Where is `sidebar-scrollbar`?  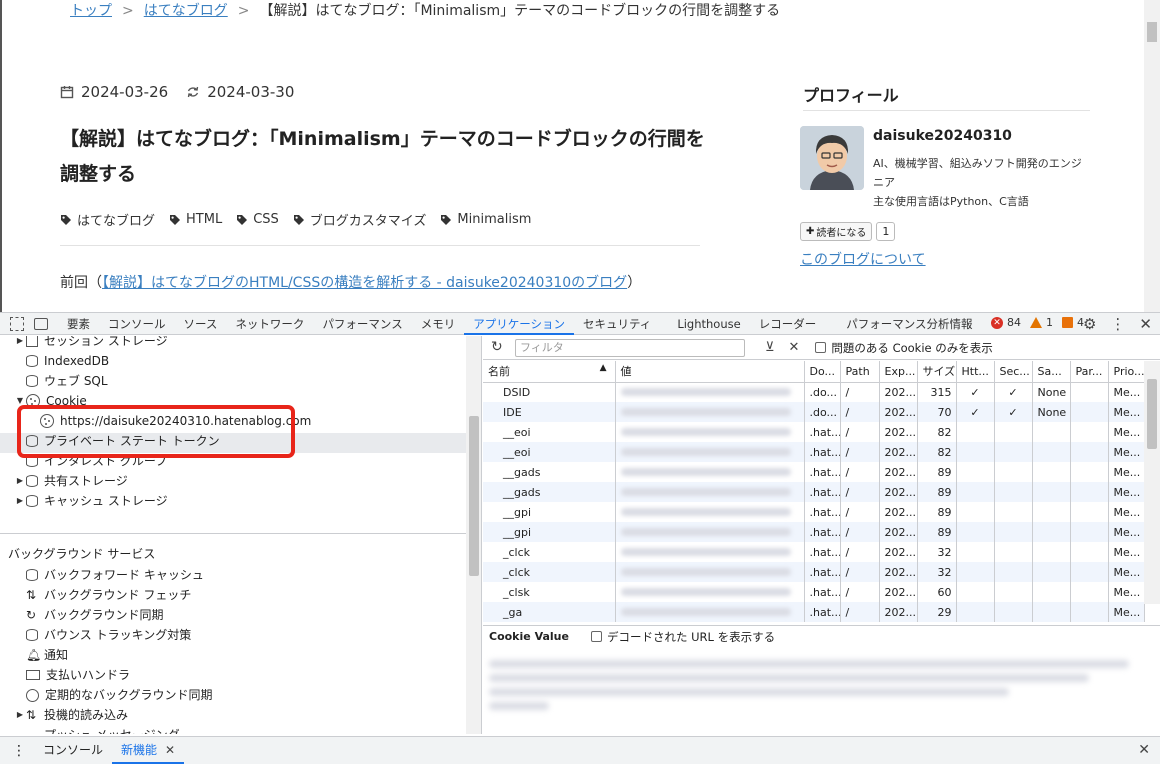
sidebar-scrollbar is located at coordinates (473, 535).